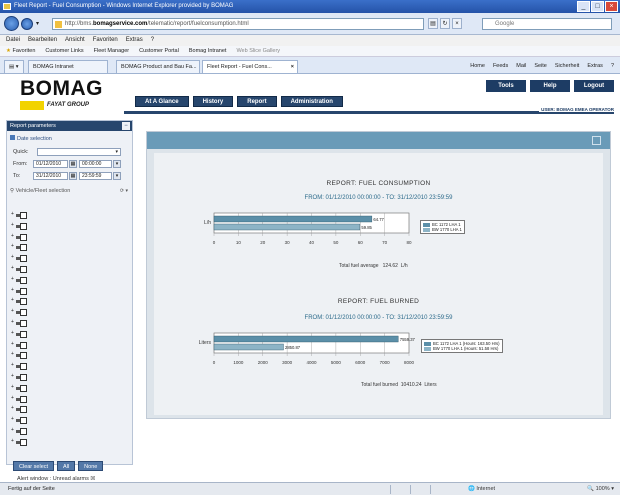 This screenshot has width=620, height=495. Describe the element at coordinates (11, 23) in the screenshot. I see `back-button` at that location.